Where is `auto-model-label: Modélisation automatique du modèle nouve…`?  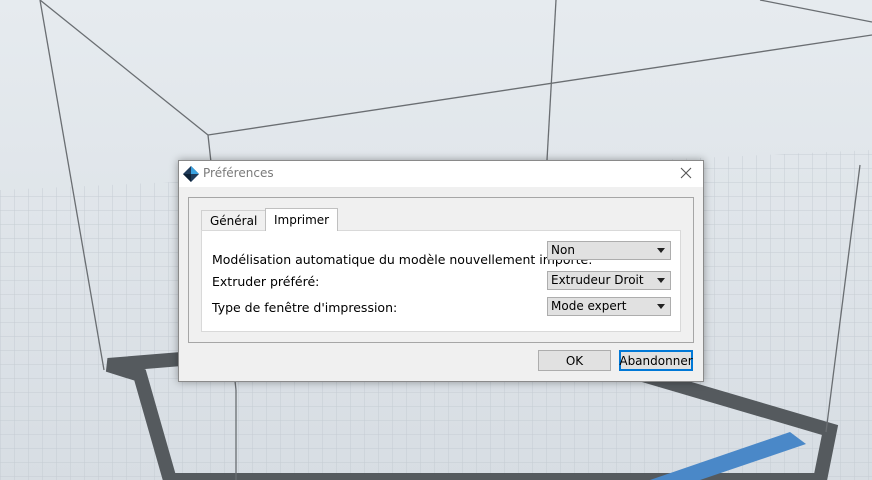 auto-model-label: Modélisation automatique du modèle nouve… is located at coordinates (402, 259).